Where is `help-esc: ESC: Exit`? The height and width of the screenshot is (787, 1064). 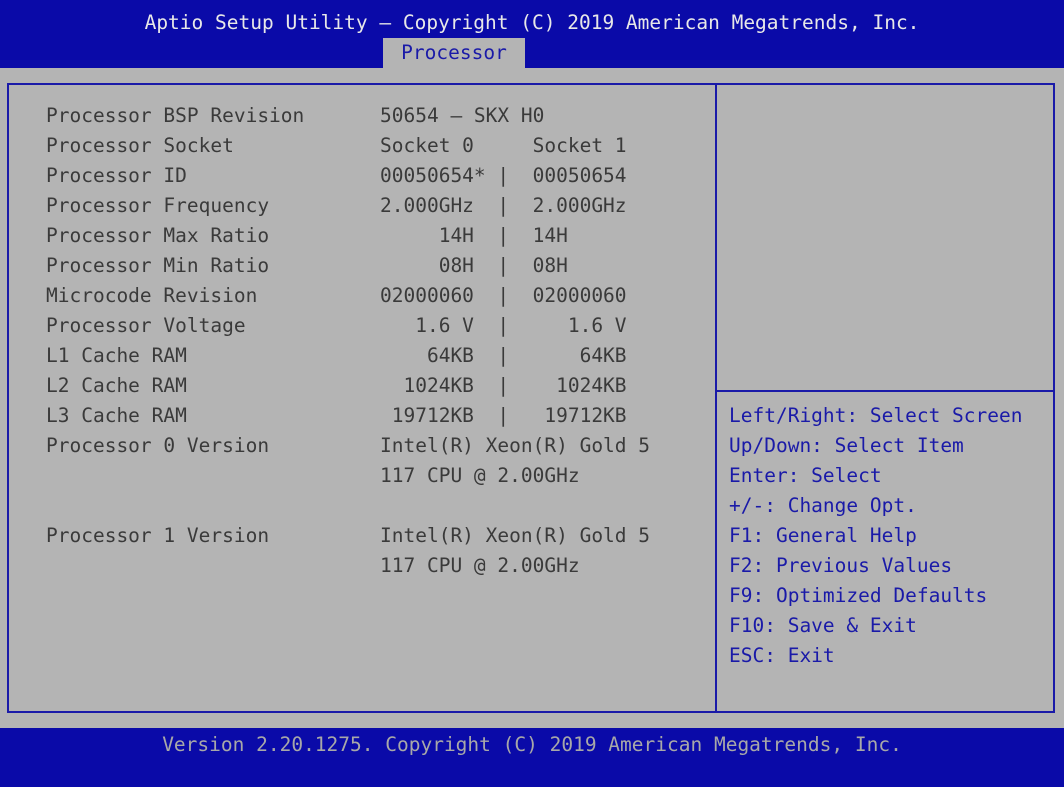
help-esc: ESC: Exit is located at coordinates (782, 655).